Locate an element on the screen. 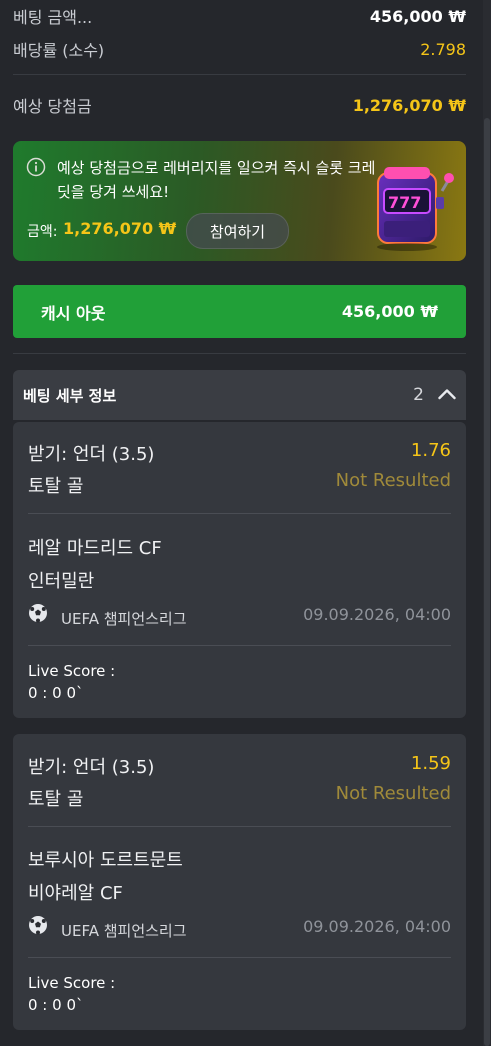 Image resolution: width=491 pixels, height=1046 pixels. team-away: 비야레알 CF is located at coordinates (75, 893).